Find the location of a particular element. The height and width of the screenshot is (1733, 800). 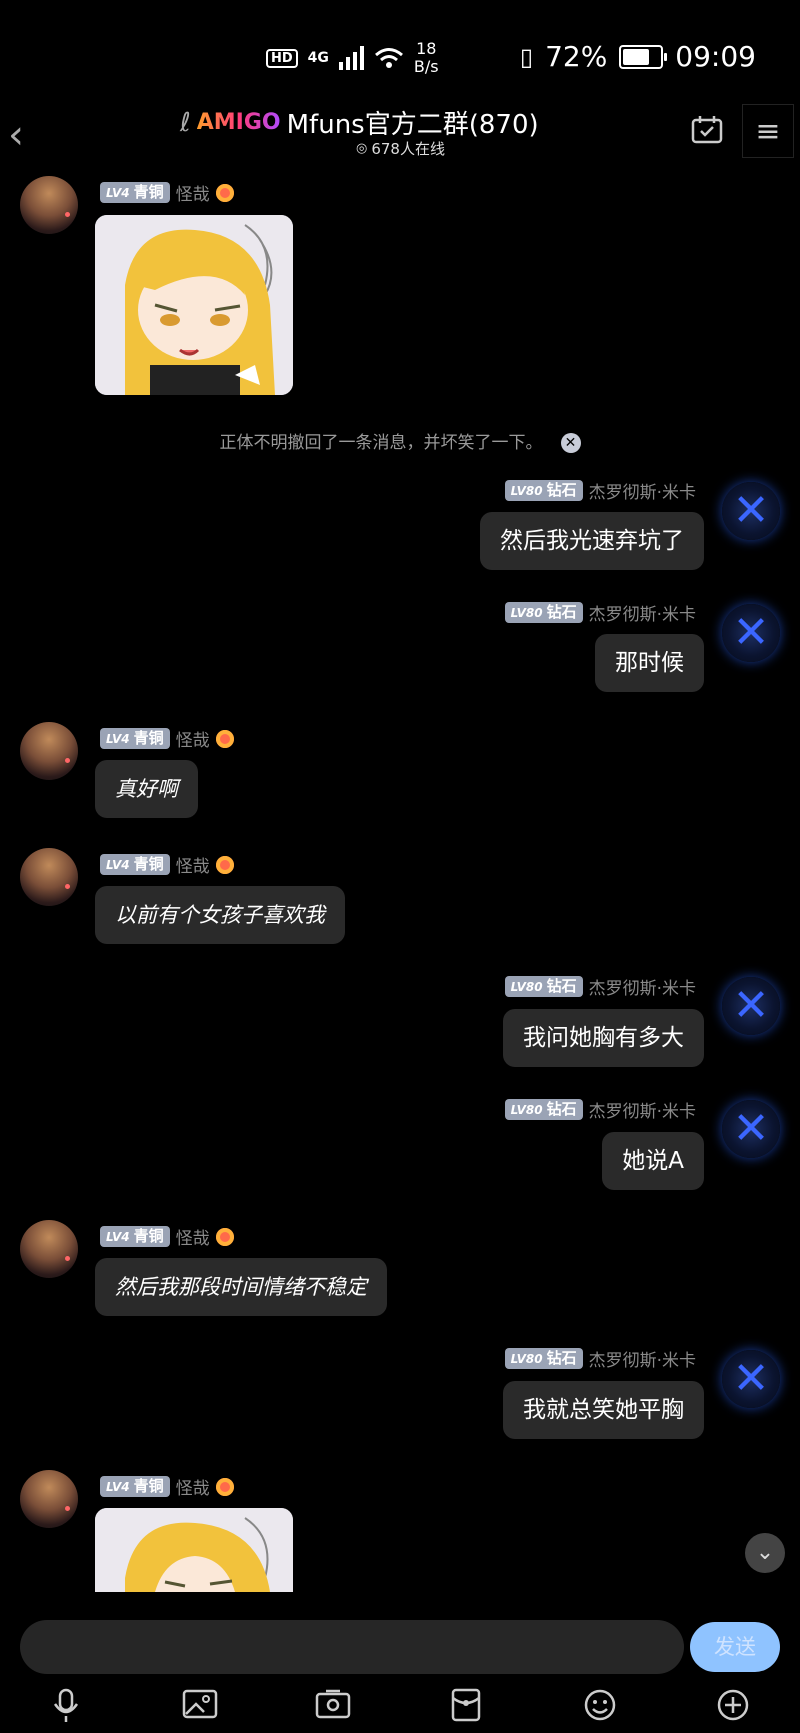

hd-indicator: HD is located at coordinates (282, 58).